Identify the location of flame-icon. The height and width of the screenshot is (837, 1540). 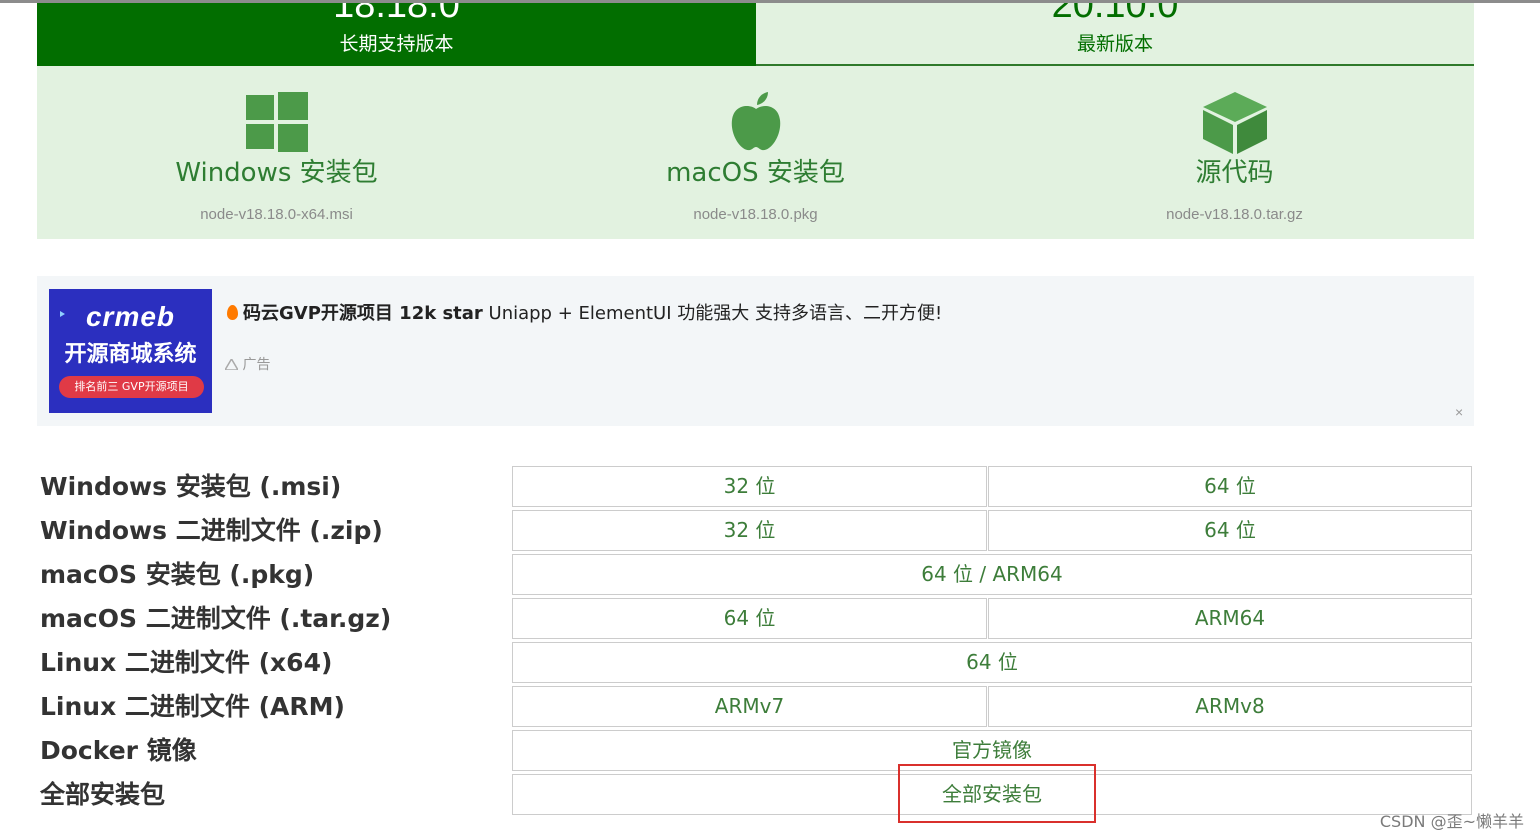
(232, 312).